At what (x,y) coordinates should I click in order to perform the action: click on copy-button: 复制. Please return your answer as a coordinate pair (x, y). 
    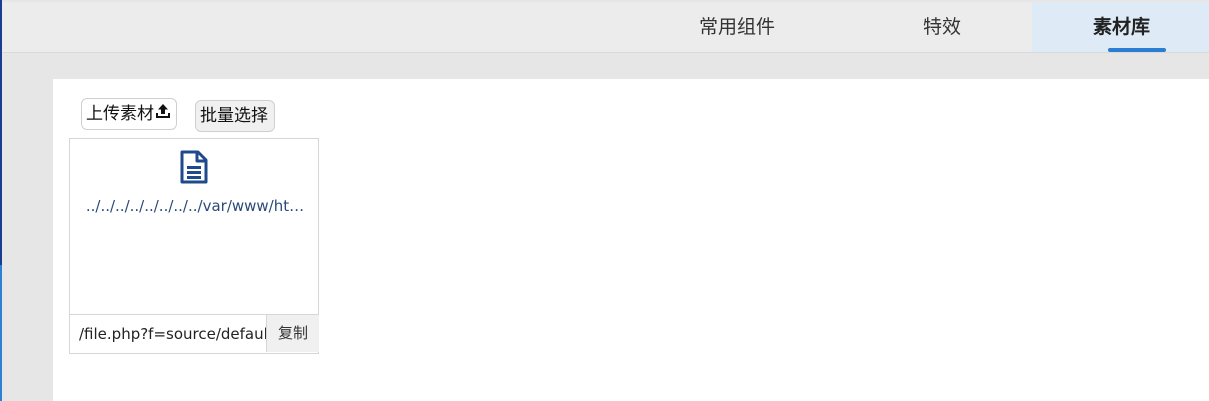
    Looking at the image, I should click on (292, 333).